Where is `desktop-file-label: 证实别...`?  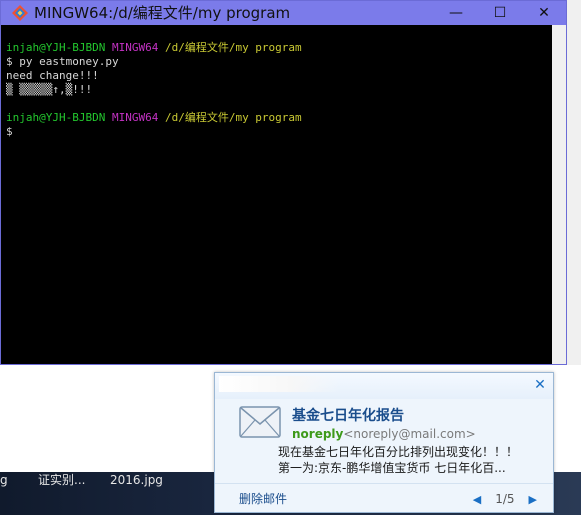 desktop-file-label: 证实别... is located at coordinates (61, 480).